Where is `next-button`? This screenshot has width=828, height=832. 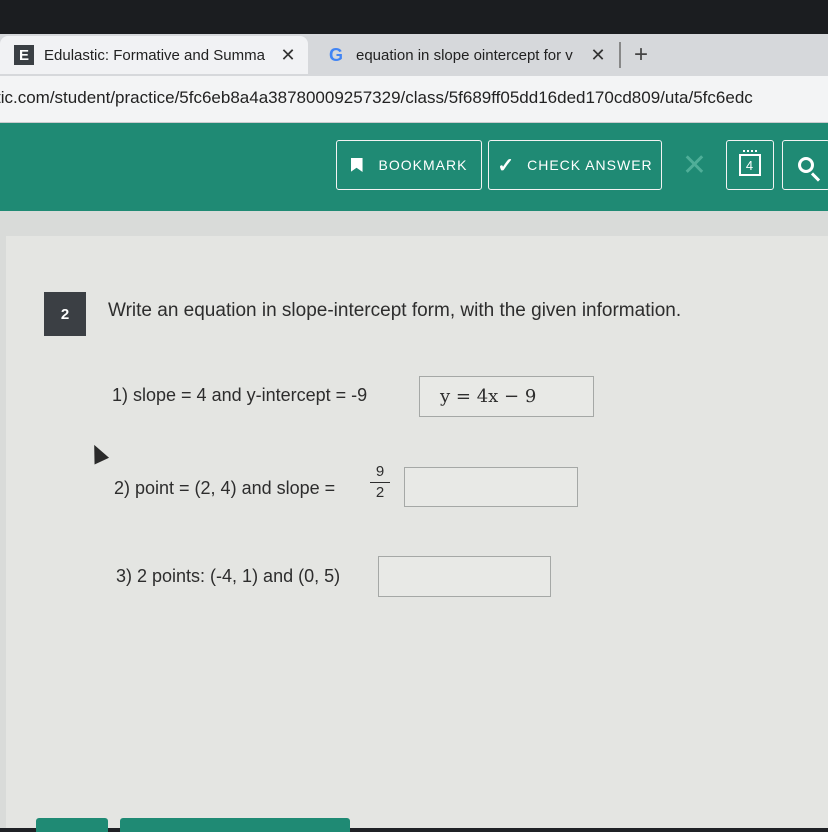 next-button is located at coordinates (235, 825).